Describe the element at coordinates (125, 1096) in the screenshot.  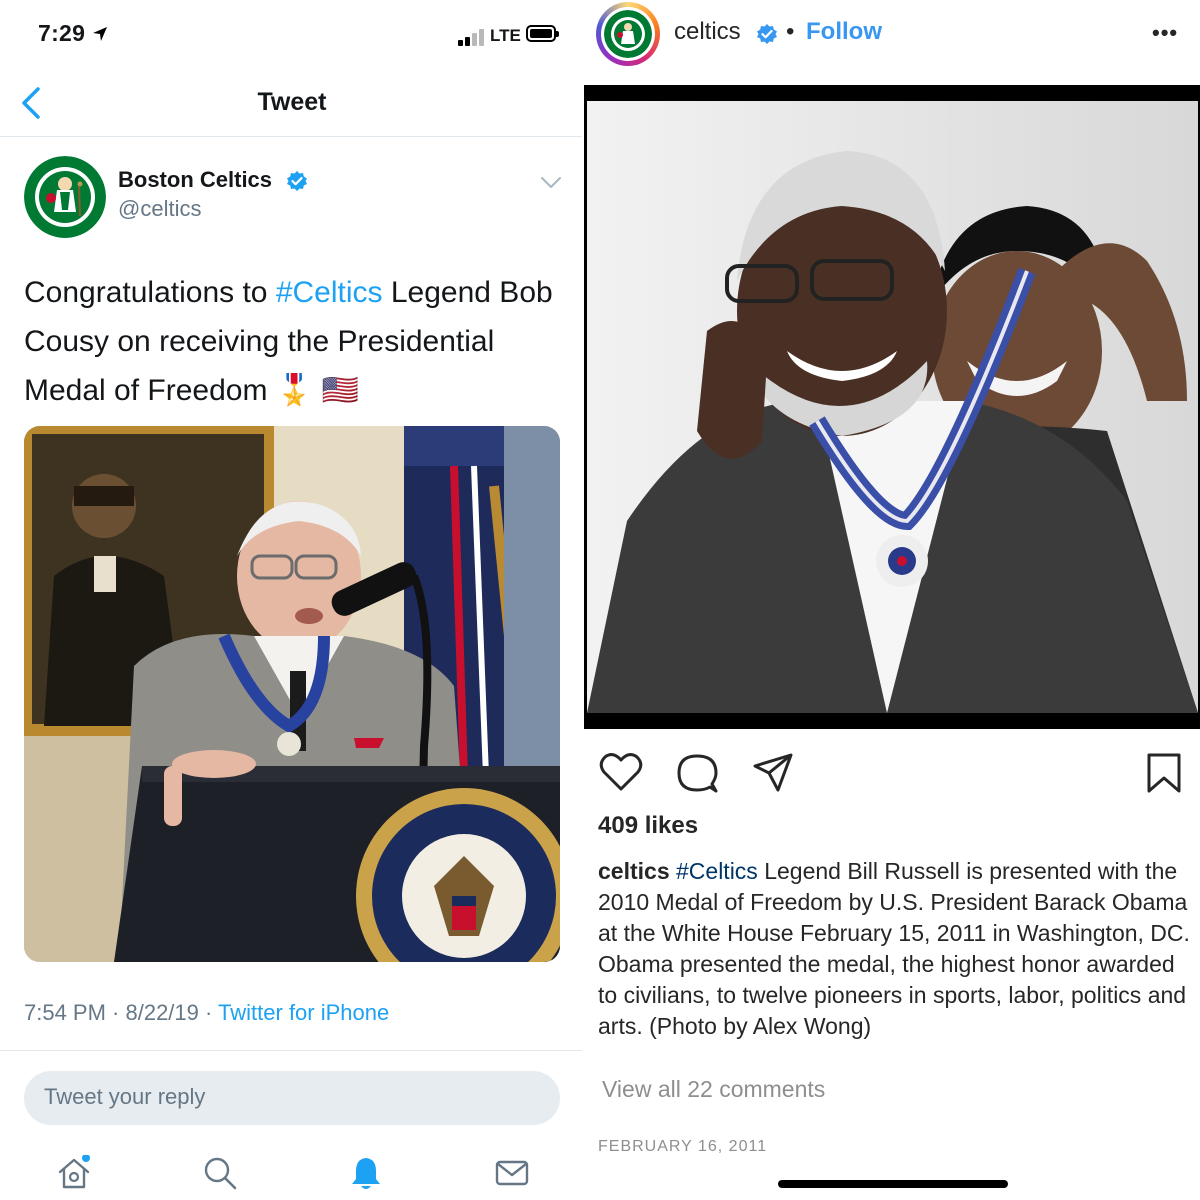
I see `reply-placeholder: Tweet your reply` at that location.